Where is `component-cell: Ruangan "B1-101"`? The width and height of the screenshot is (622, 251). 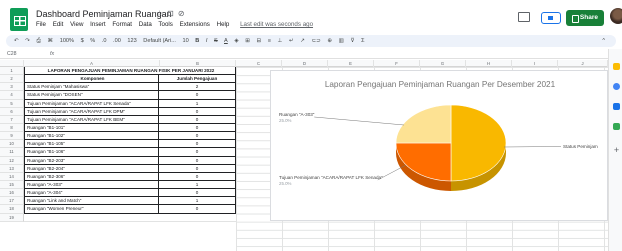 component-cell: Ruangan "B1-101" is located at coordinates (91, 128).